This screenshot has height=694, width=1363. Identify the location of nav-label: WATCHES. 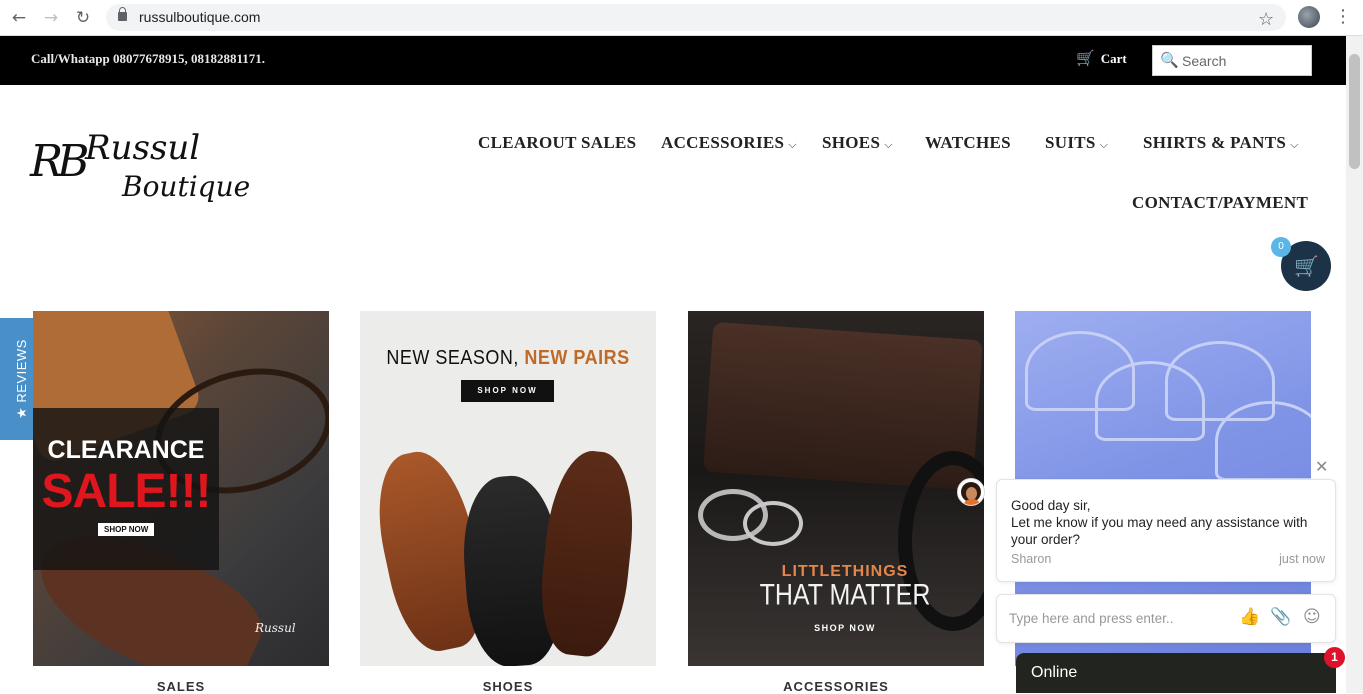
(968, 142).